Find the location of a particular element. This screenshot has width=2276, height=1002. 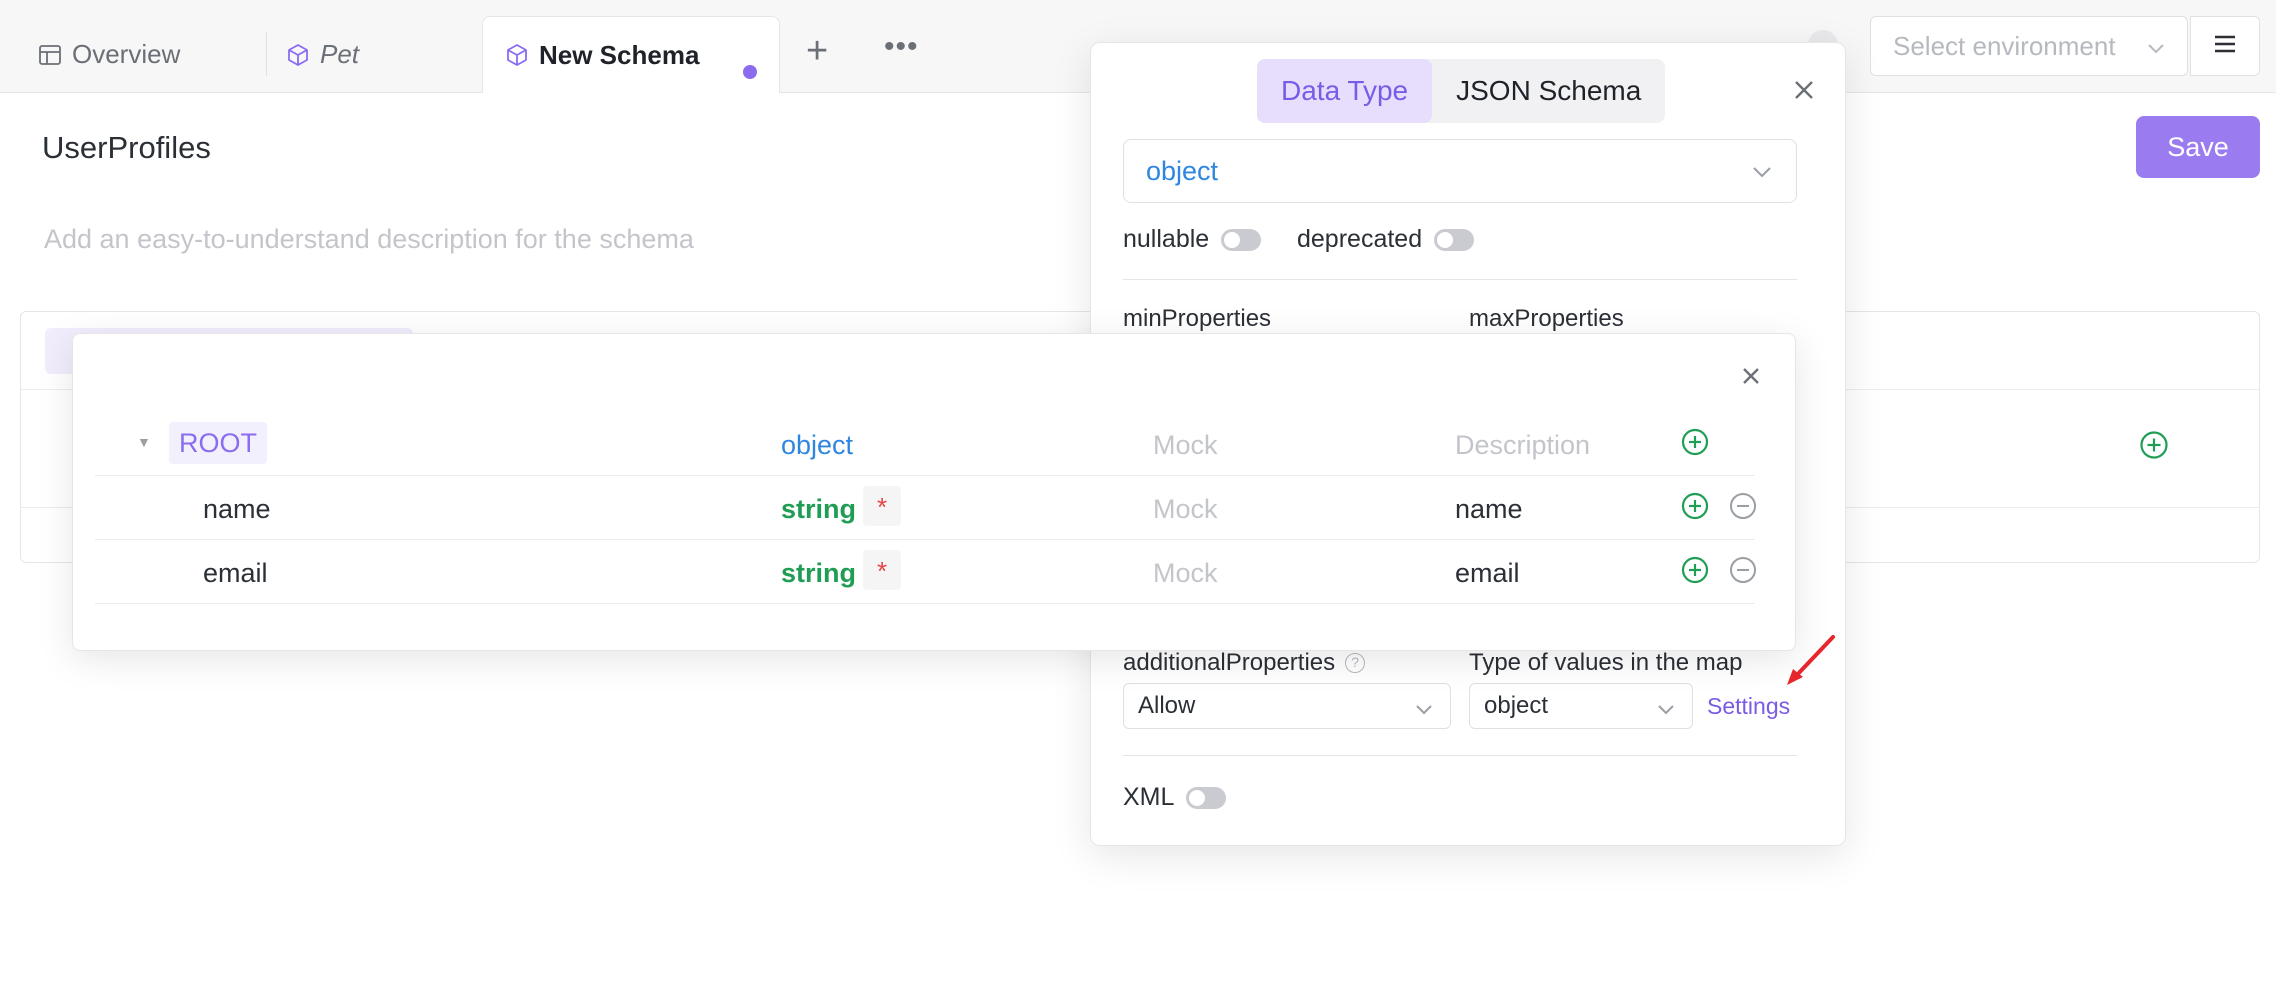

root-label: ROOT is located at coordinates (218, 443).